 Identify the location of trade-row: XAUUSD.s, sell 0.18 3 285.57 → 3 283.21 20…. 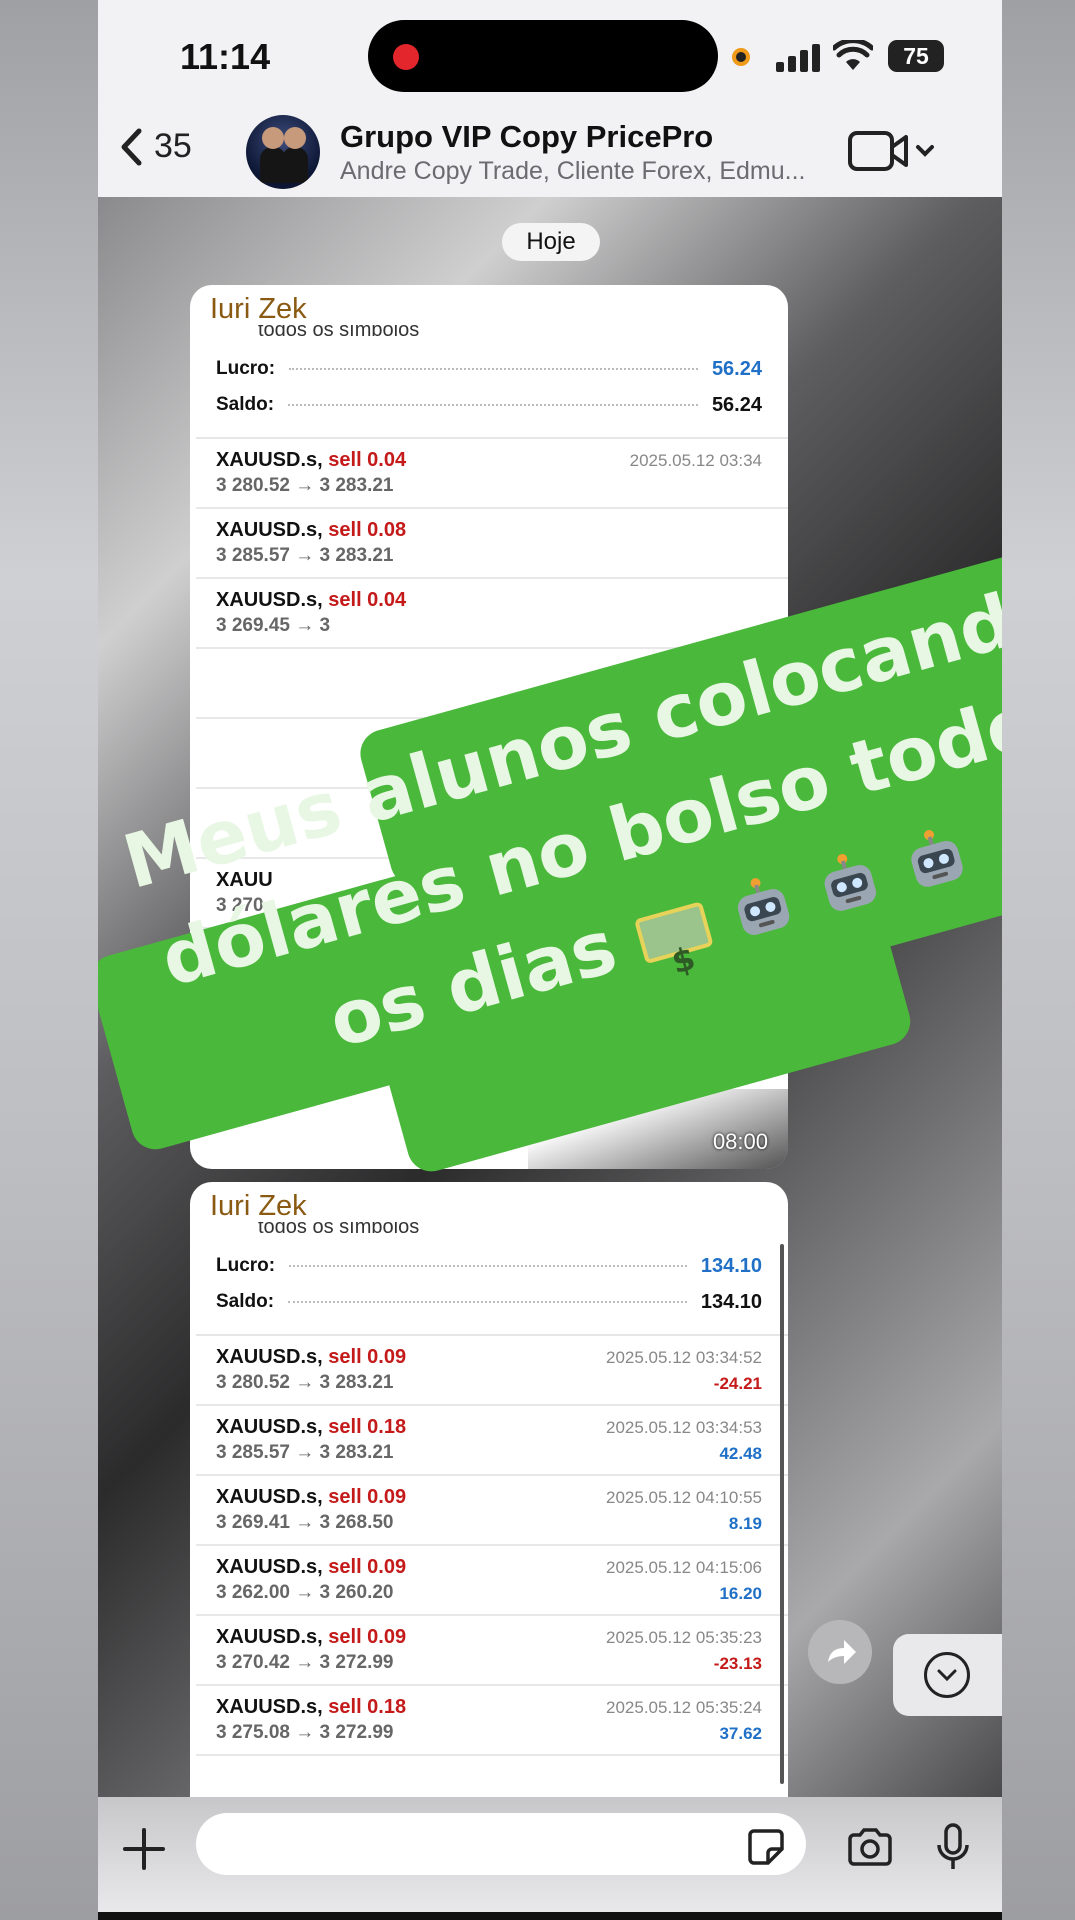
(492, 1441).